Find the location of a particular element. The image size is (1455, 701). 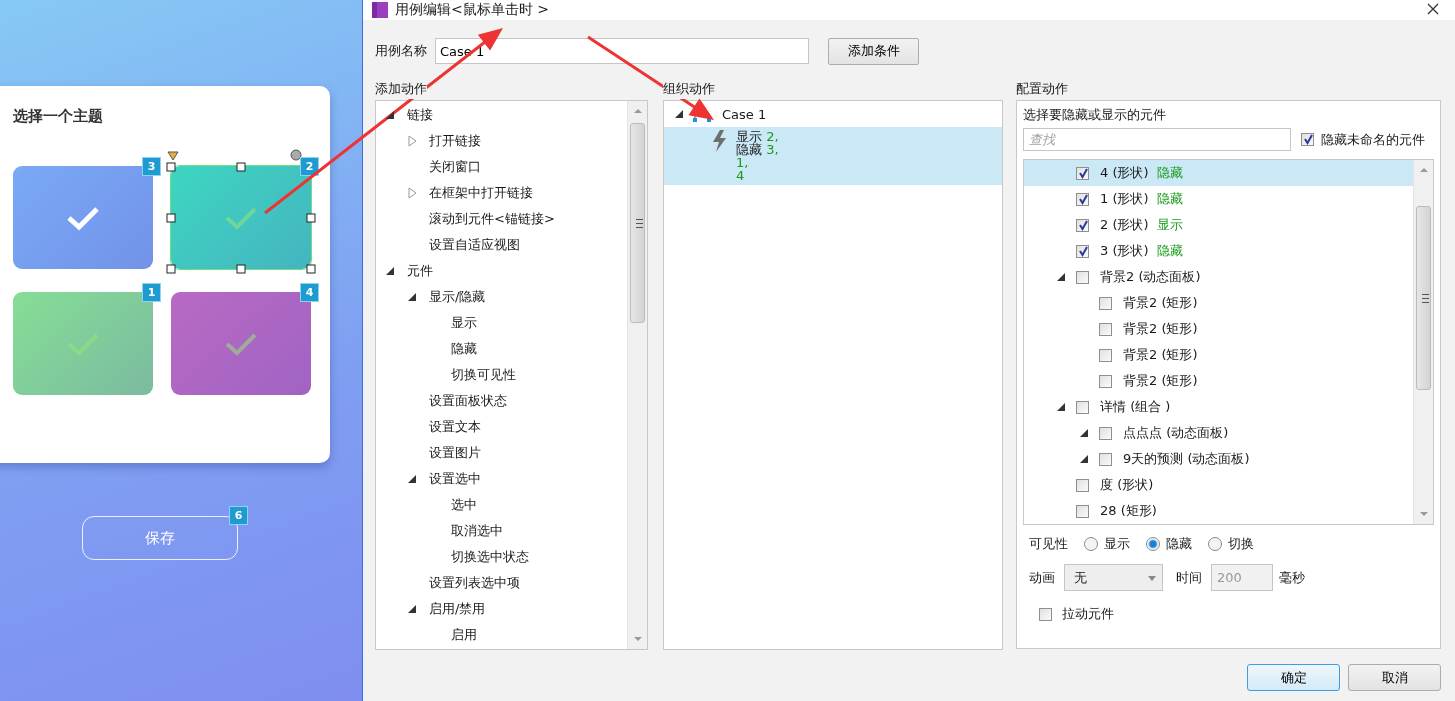

tree-item: 打开链接 is located at coordinates (455, 141).